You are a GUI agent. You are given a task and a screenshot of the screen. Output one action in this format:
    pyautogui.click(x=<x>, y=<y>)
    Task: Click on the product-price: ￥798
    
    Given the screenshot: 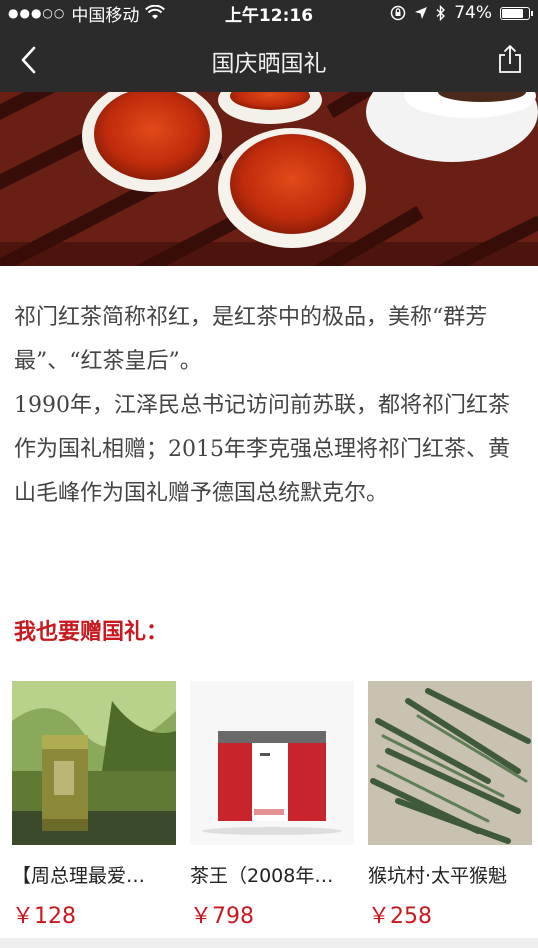 What is the action you would take?
    pyautogui.click(x=222, y=916)
    